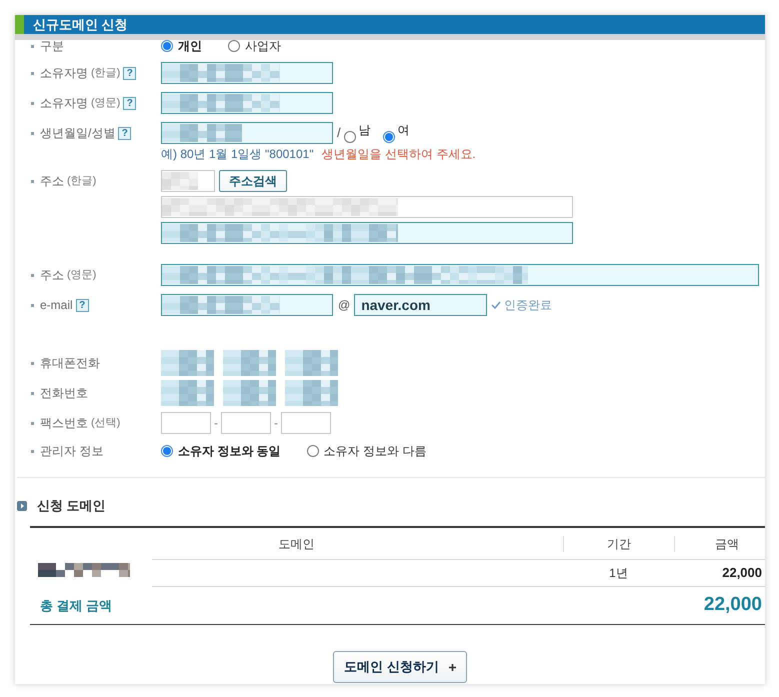 The height and width of the screenshot is (697, 779). What do you see at coordinates (263, 46) in the screenshot?
I see `radio-label: 사업자` at bounding box center [263, 46].